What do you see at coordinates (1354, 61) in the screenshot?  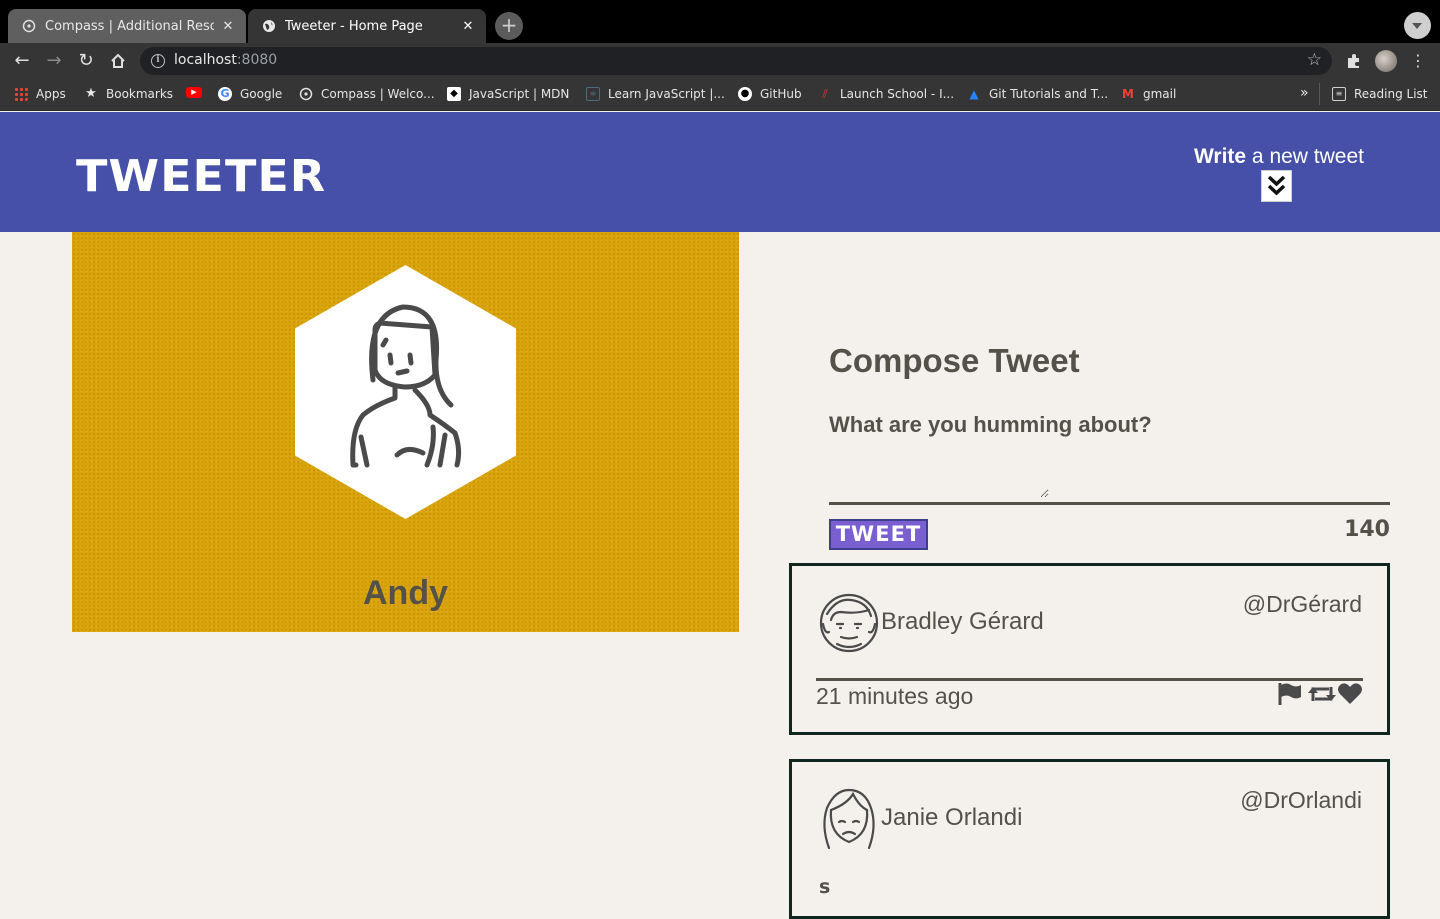 I see `extensions-icon` at bounding box center [1354, 61].